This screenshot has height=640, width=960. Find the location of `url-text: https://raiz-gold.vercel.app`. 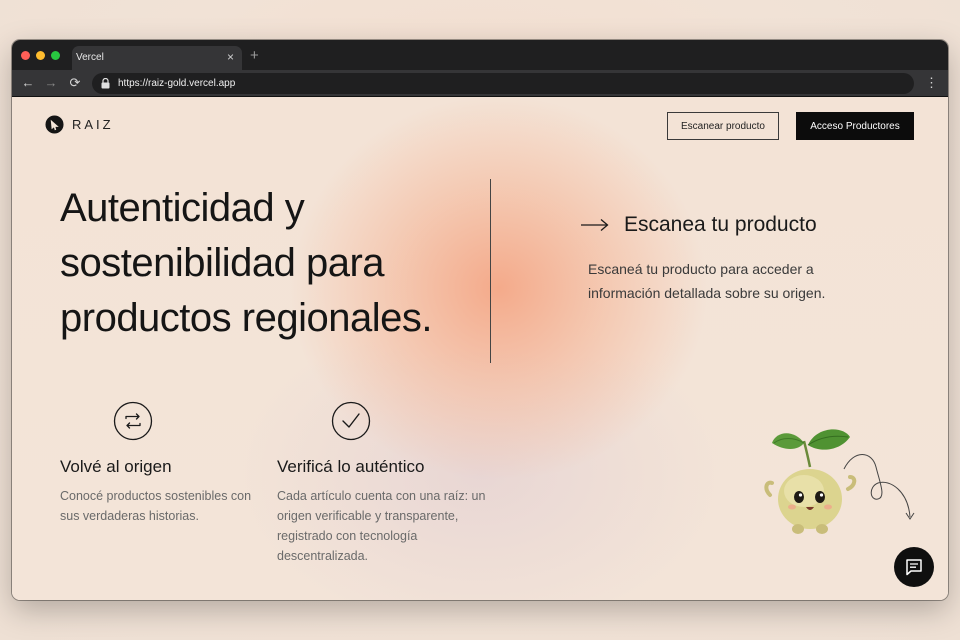

url-text: https://raiz-gold.vercel.app is located at coordinates (177, 83).